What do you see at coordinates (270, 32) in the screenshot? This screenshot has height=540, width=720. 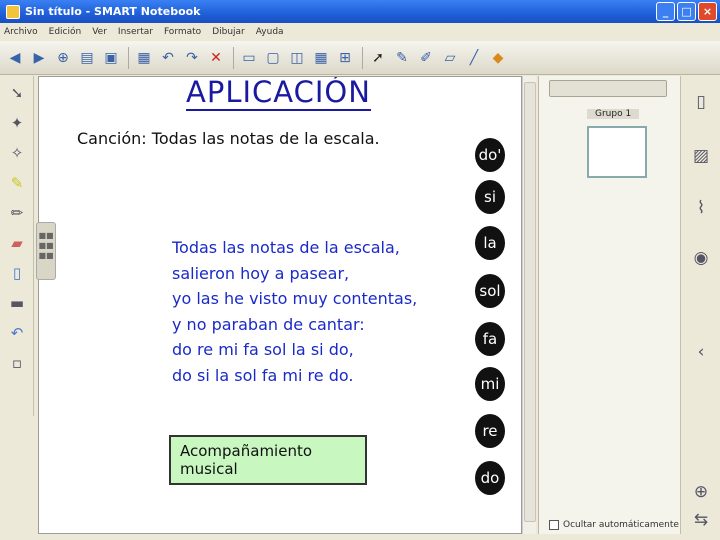 I see `menu-ayuda: Ayuda` at bounding box center [270, 32].